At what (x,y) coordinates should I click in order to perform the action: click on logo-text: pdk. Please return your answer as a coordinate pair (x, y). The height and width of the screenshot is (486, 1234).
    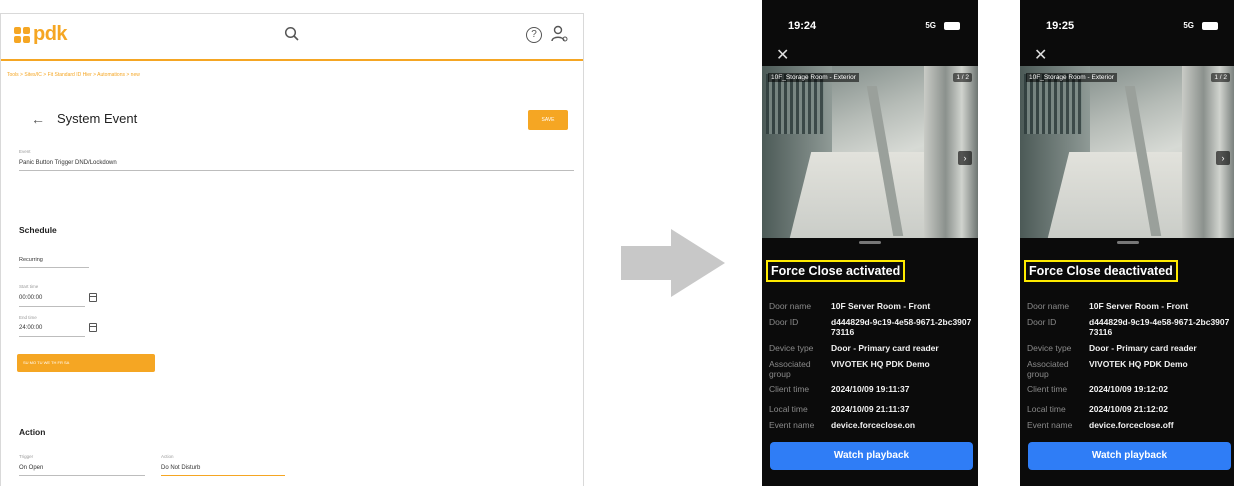
    Looking at the image, I should click on (50, 34).